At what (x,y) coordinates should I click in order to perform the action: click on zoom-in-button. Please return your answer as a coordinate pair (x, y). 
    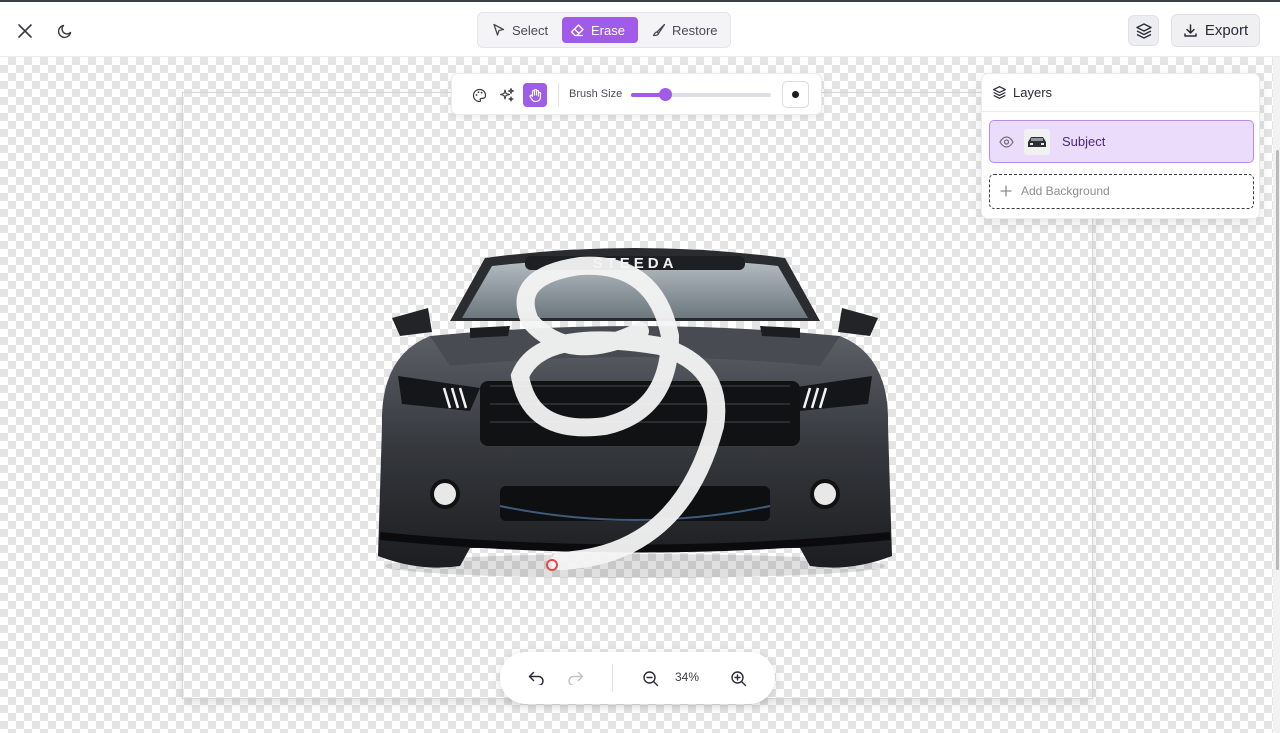
    Looking at the image, I should click on (738, 678).